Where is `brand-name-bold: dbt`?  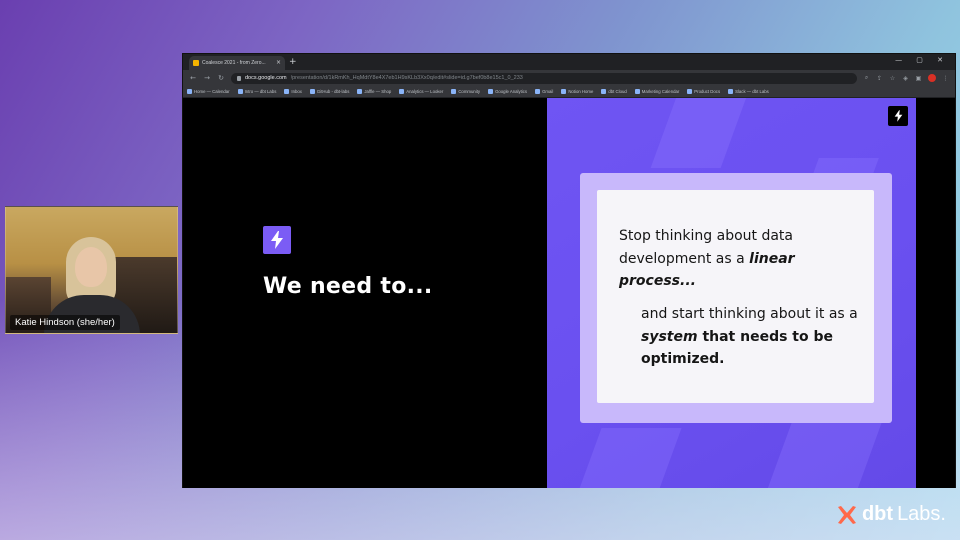 brand-name-bold: dbt is located at coordinates (877, 514).